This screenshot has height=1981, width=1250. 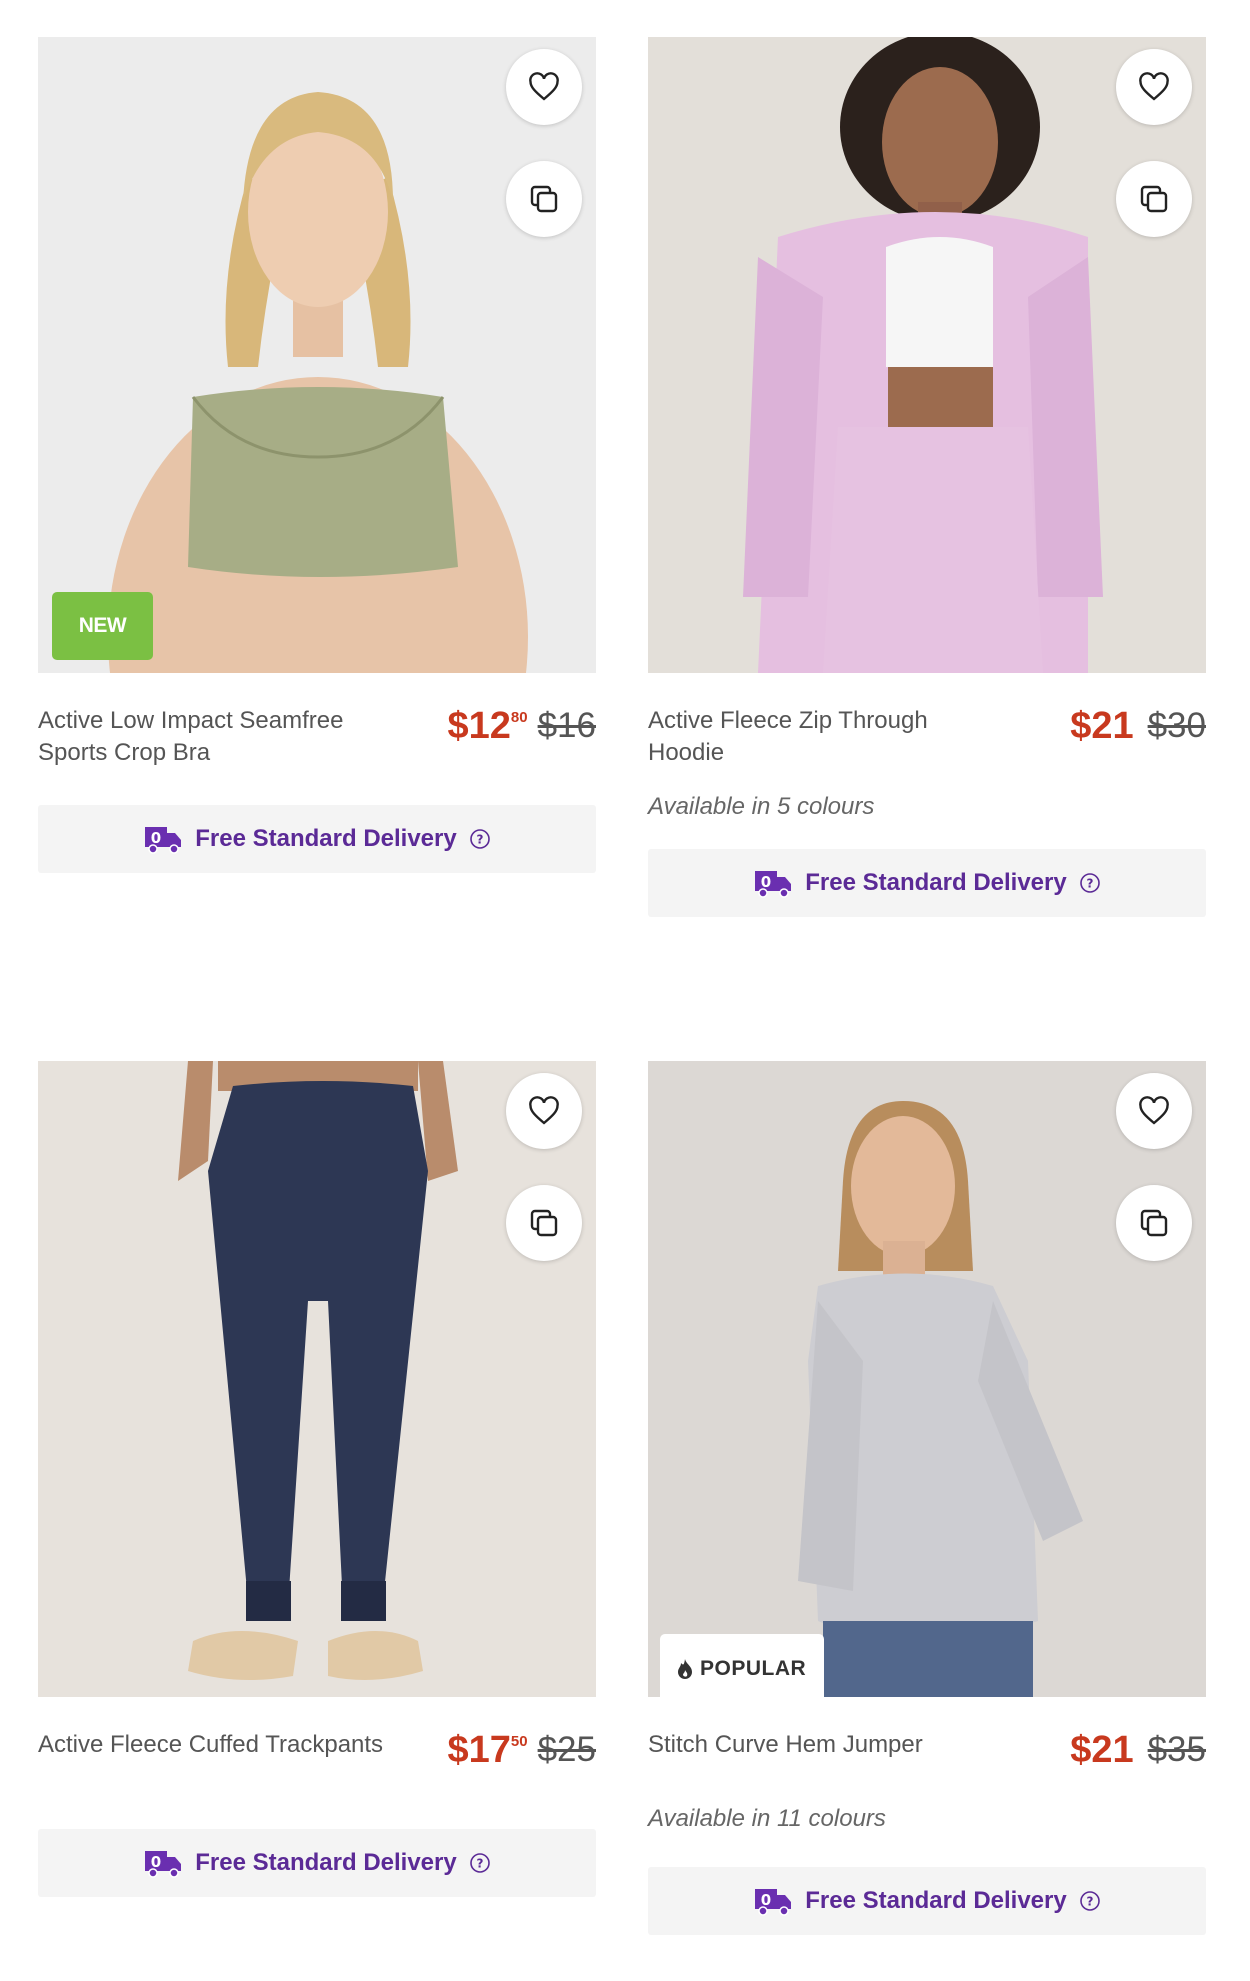 What do you see at coordinates (828, 1745) in the screenshot?
I see `product-name: Stitch Curve Hem Jumper` at bounding box center [828, 1745].